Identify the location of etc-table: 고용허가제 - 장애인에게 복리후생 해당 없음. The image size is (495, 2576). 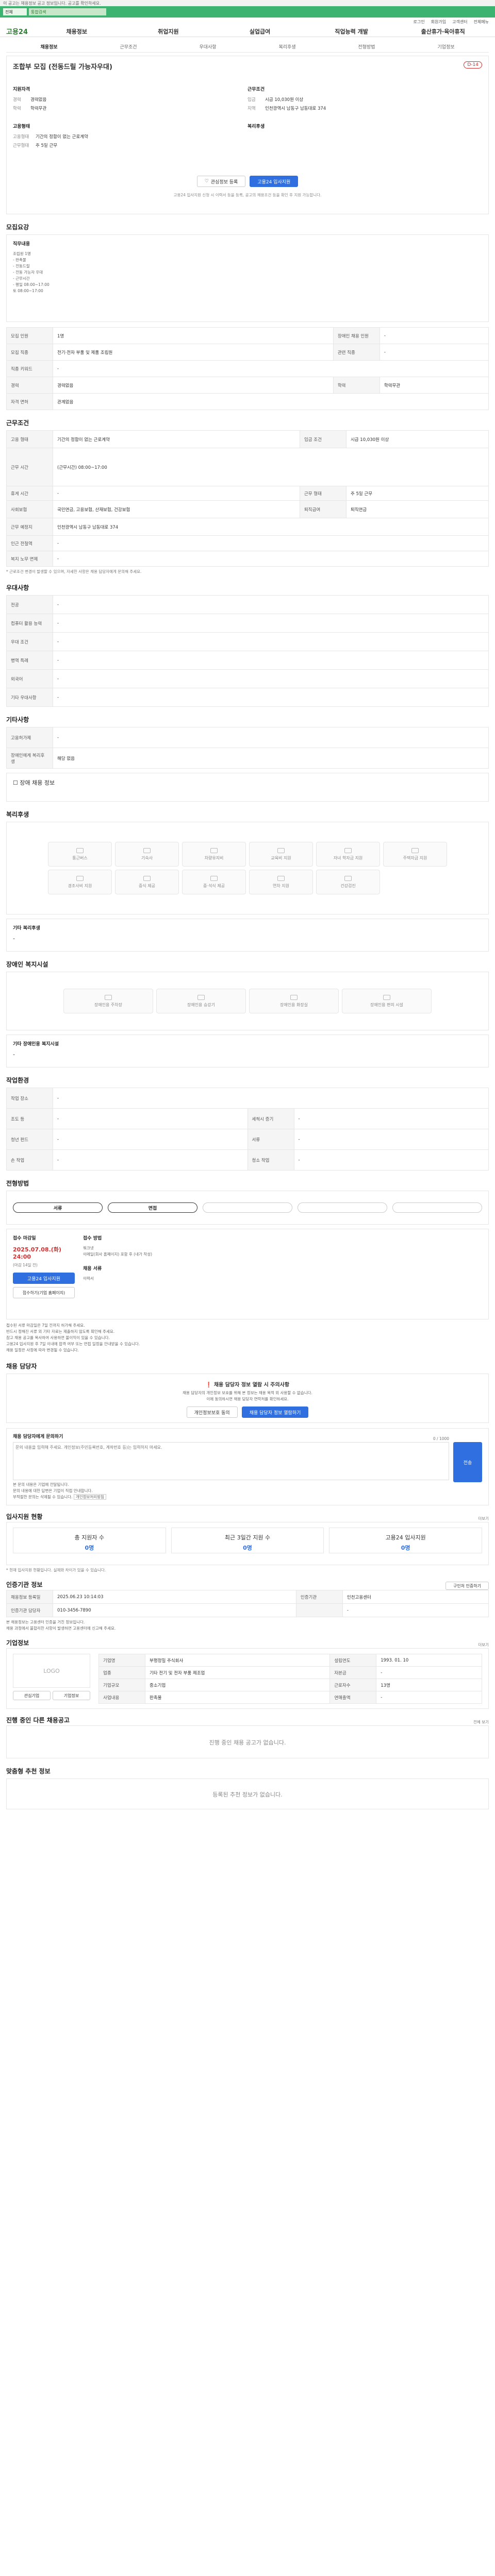
(247, 748).